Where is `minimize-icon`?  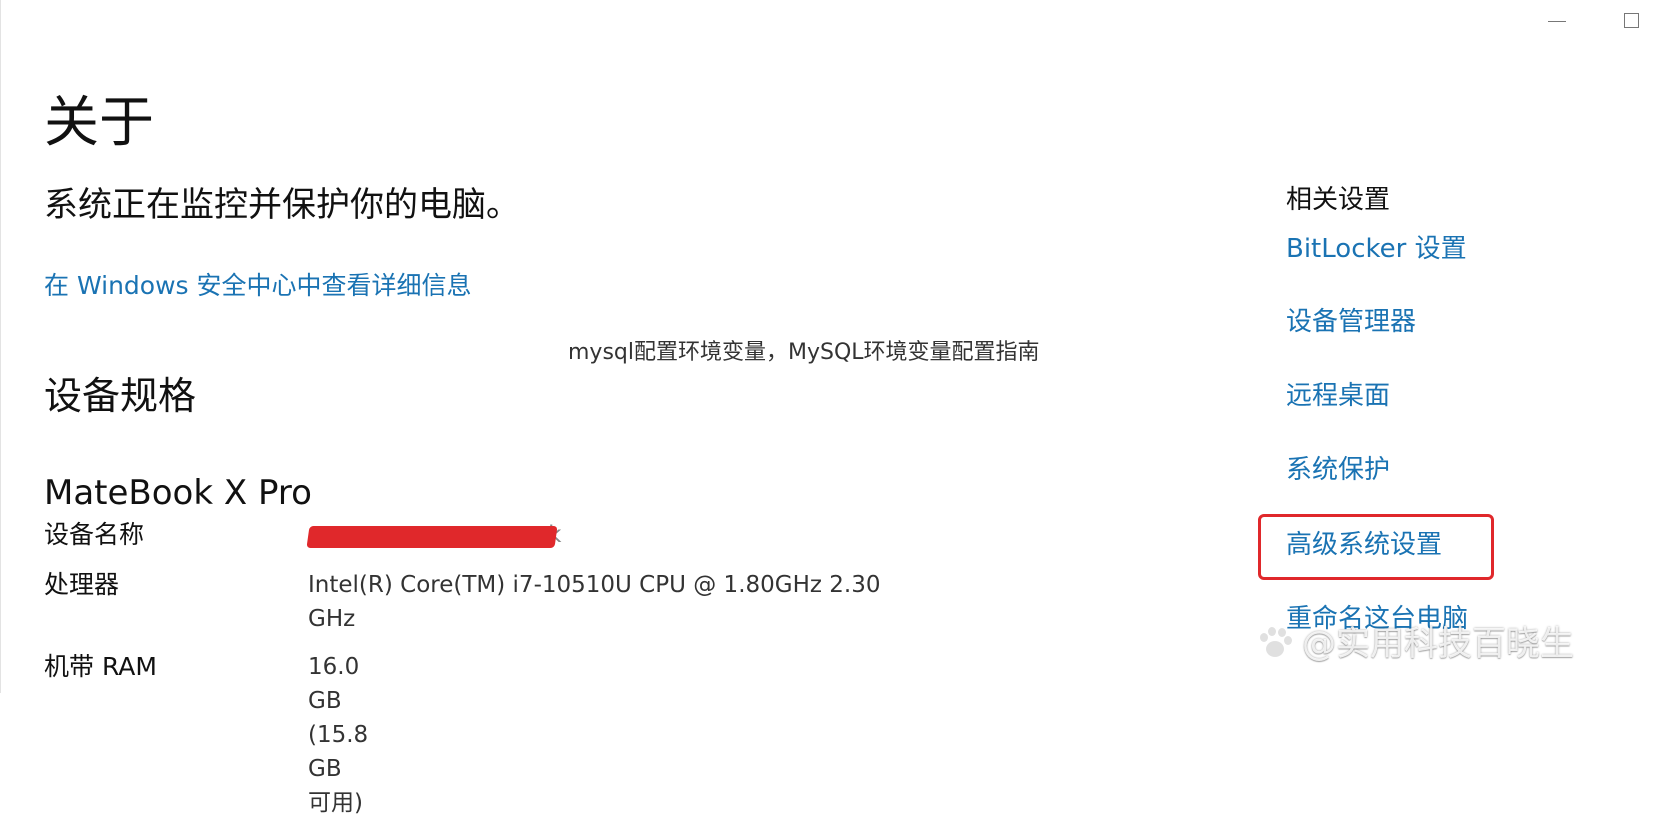
minimize-icon is located at coordinates (1557, 21).